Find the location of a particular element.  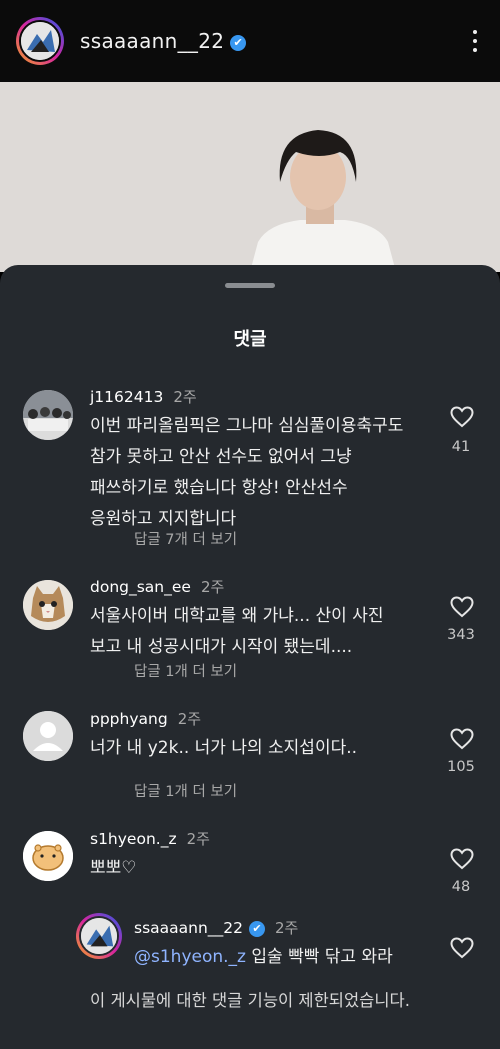

comment-text: 뽀뽀♡ is located at coordinates (113, 868).